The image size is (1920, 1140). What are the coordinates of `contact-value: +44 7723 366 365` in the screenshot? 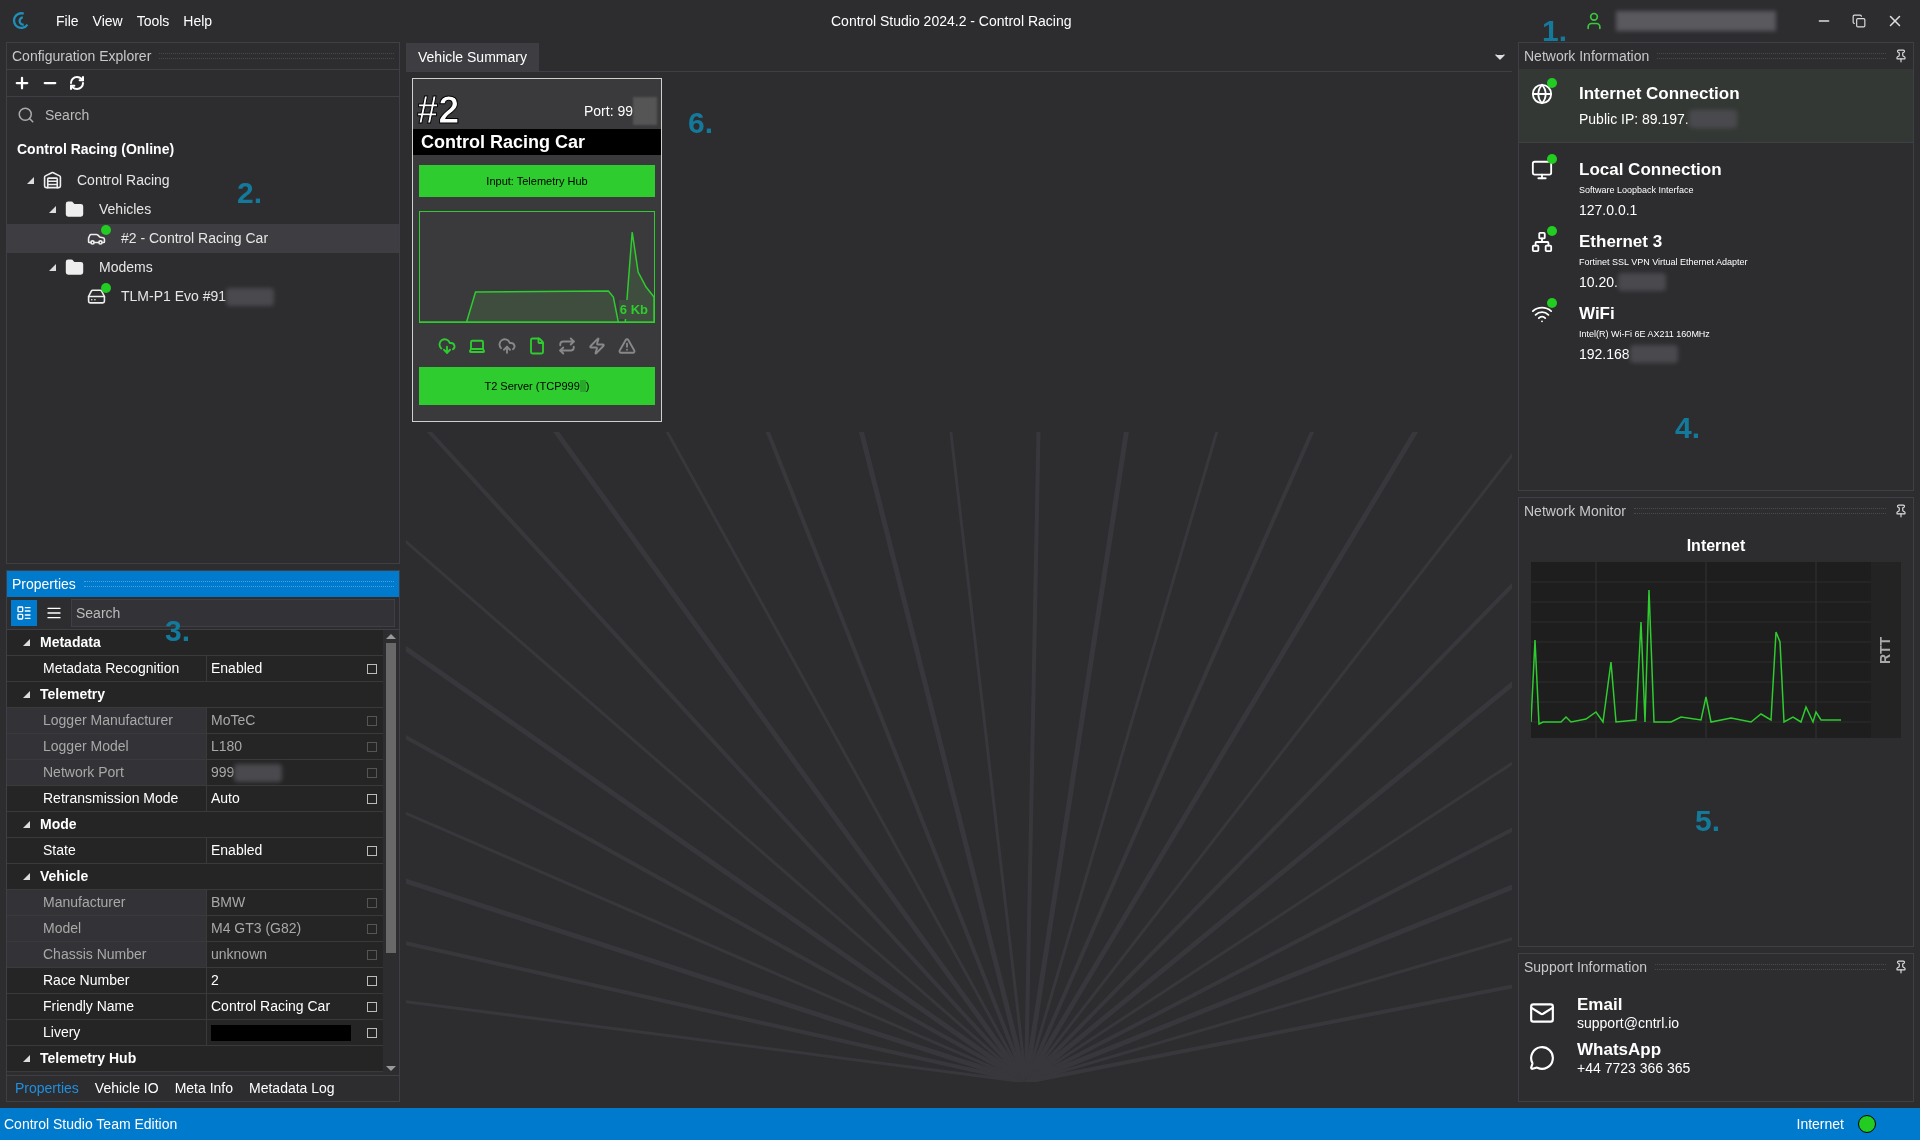 It's located at (1634, 1069).